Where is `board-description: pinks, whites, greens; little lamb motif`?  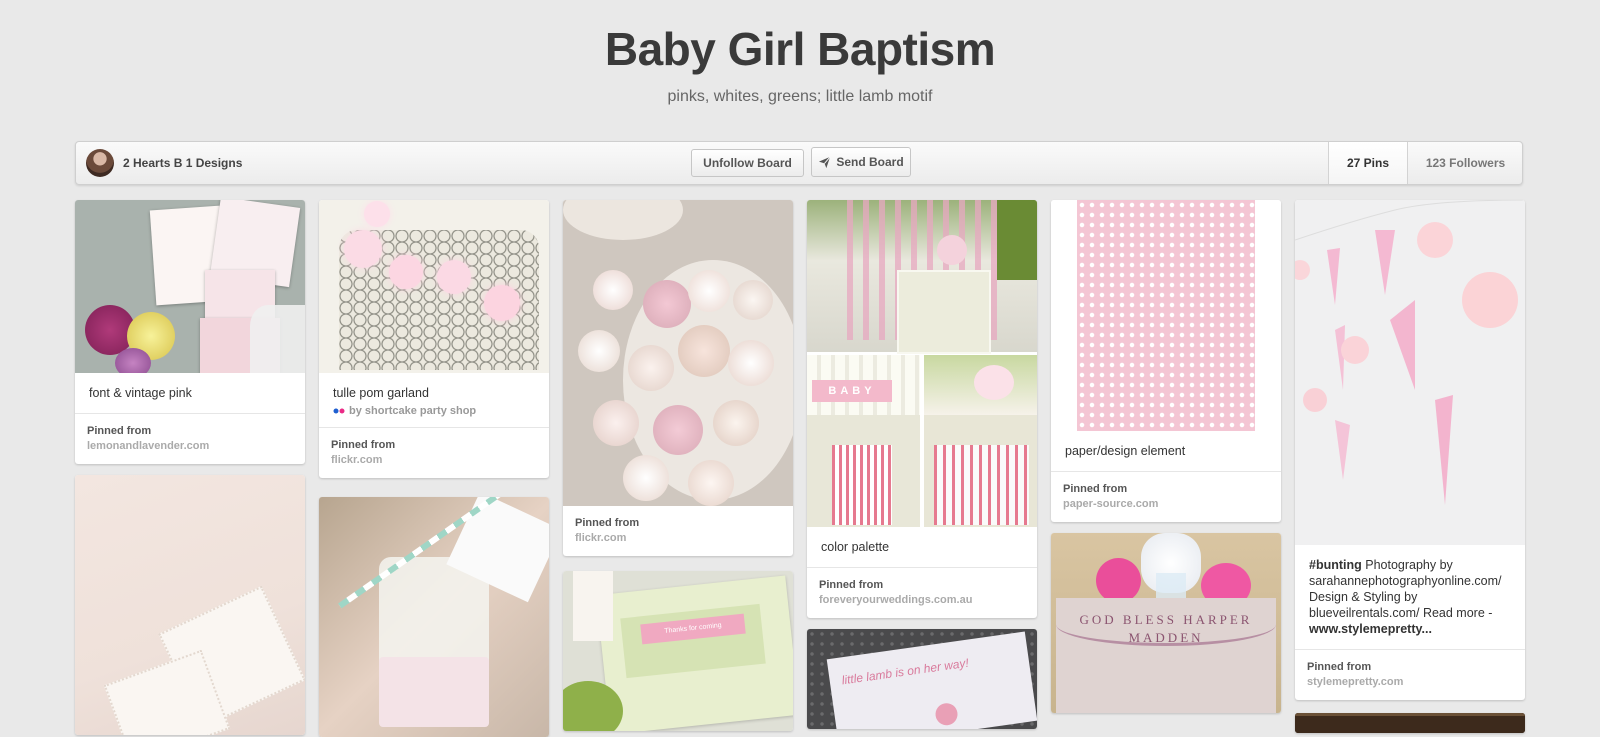
board-description: pinks, whites, greens; little lamb motif is located at coordinates (800, 96).